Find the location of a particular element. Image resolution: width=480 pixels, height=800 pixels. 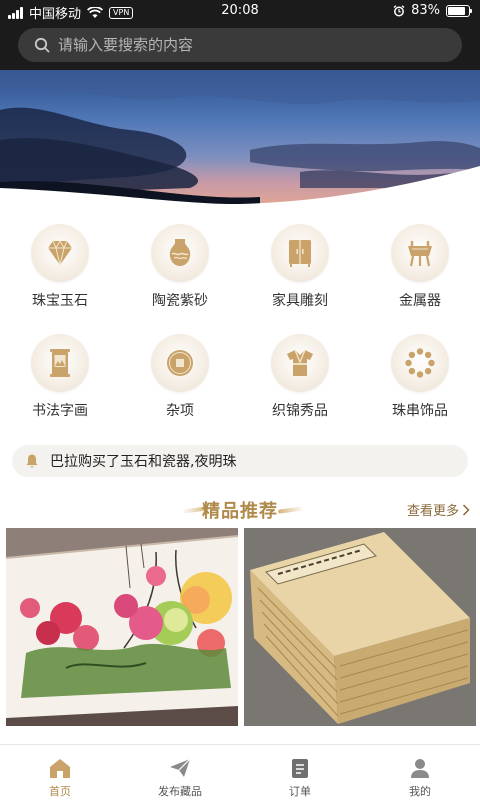

chevron-right-icon is located at coordinates (466, 509).